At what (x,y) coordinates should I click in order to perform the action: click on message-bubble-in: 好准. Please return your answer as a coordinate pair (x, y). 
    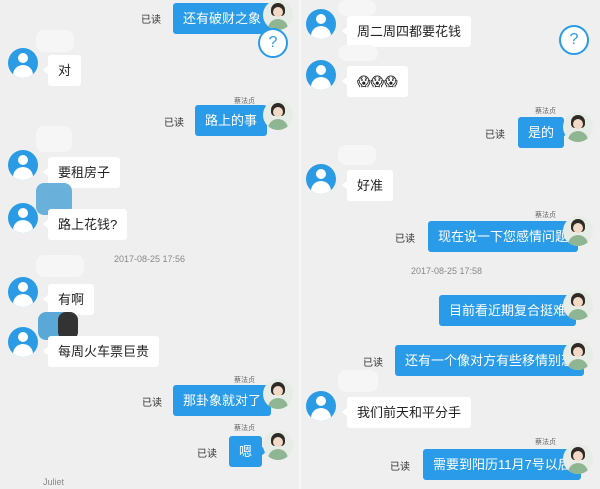
    Looking at the image, I should click on (367, 185).